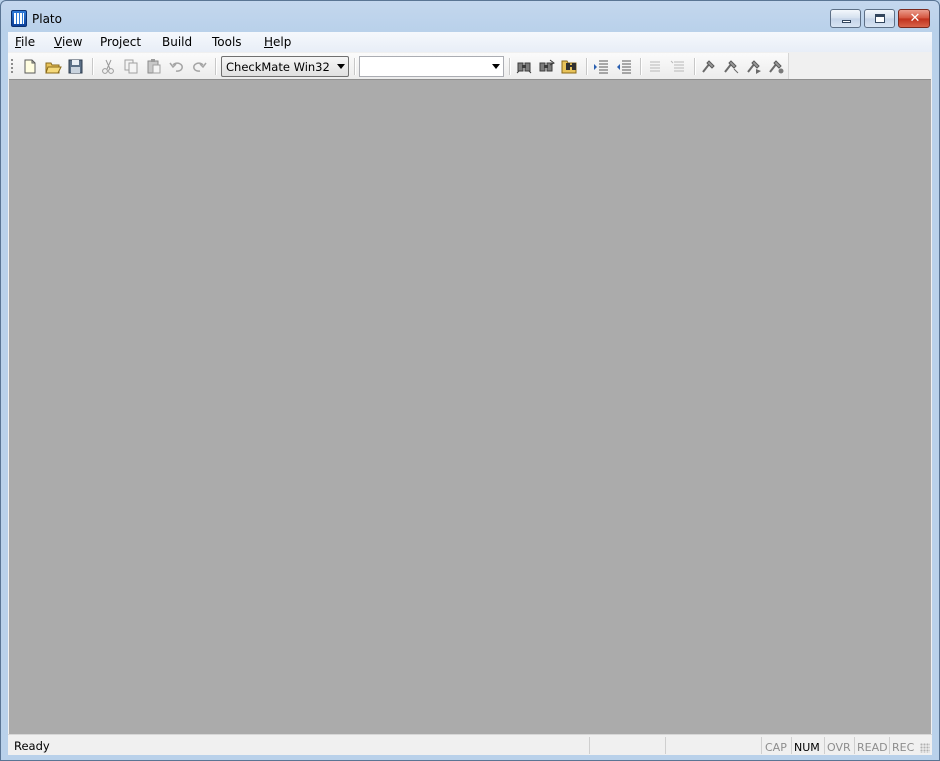  What do you see at coordinates (177, 66) in the screenshot?
I see `undo-icon` at bounding box center [177, 66].